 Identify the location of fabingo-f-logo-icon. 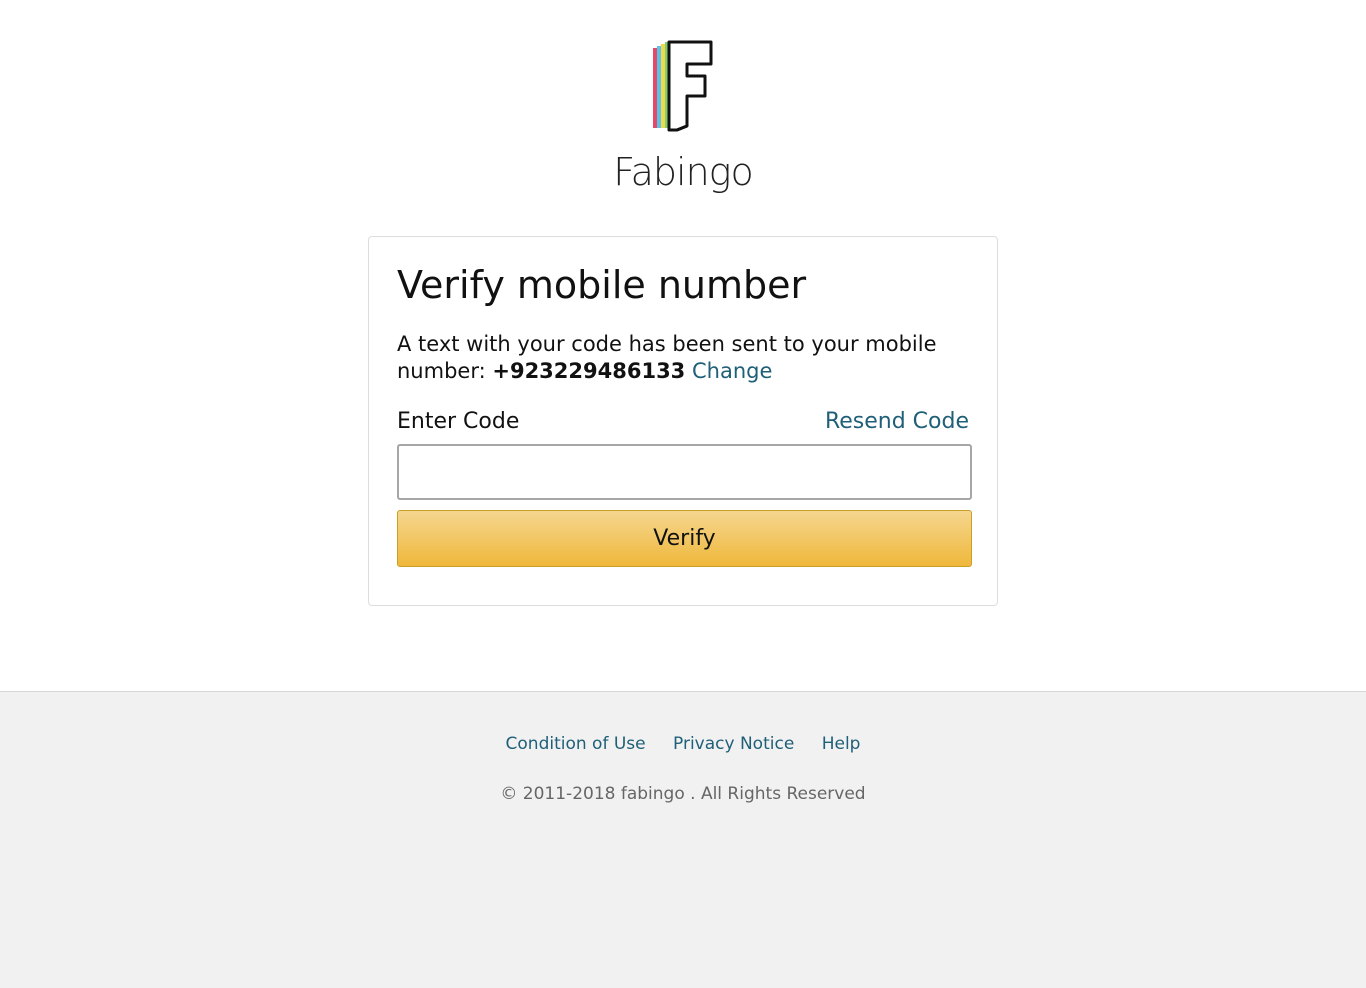
(683, 86).